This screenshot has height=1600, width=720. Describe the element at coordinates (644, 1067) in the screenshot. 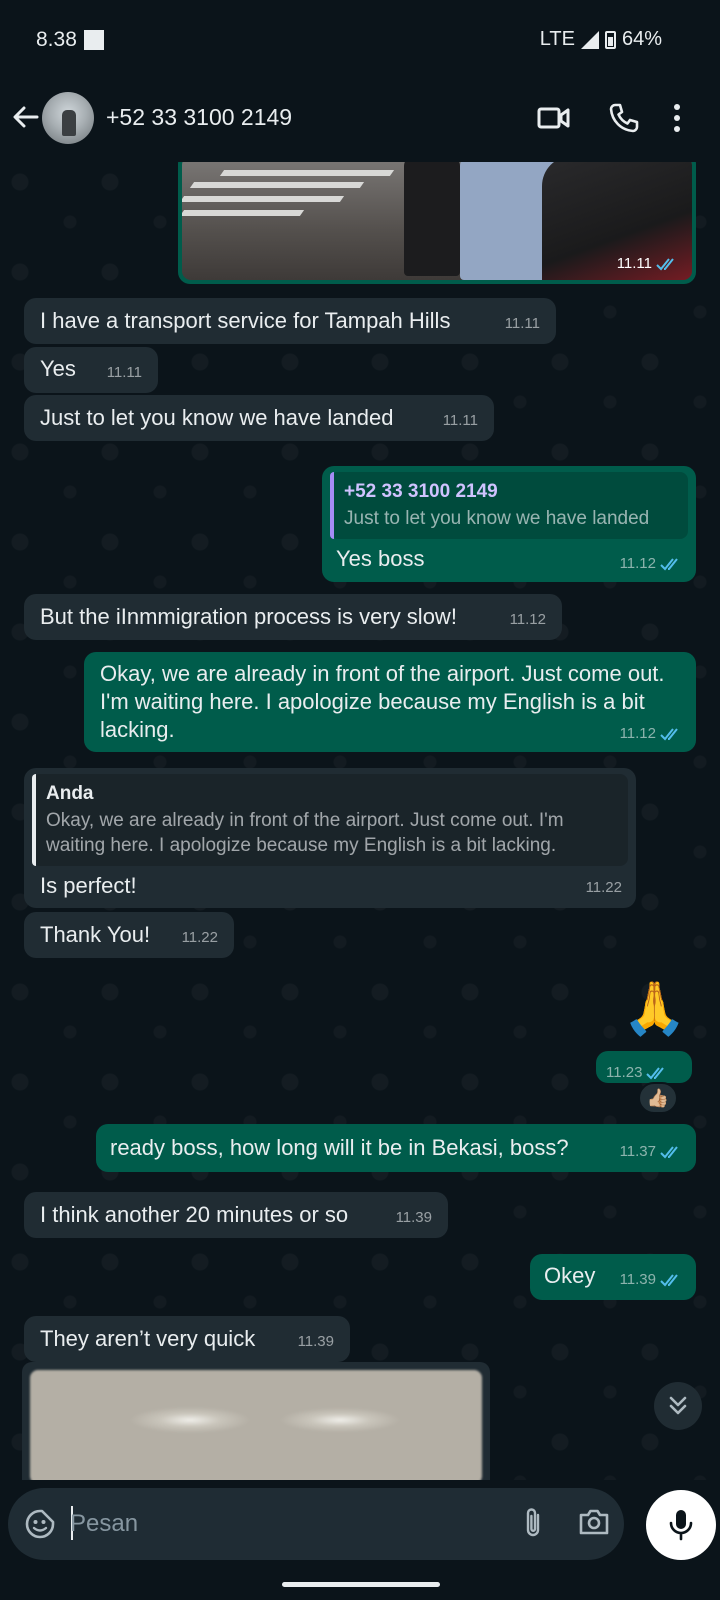

I see `emoji-time-pill: 11.23` at that location.